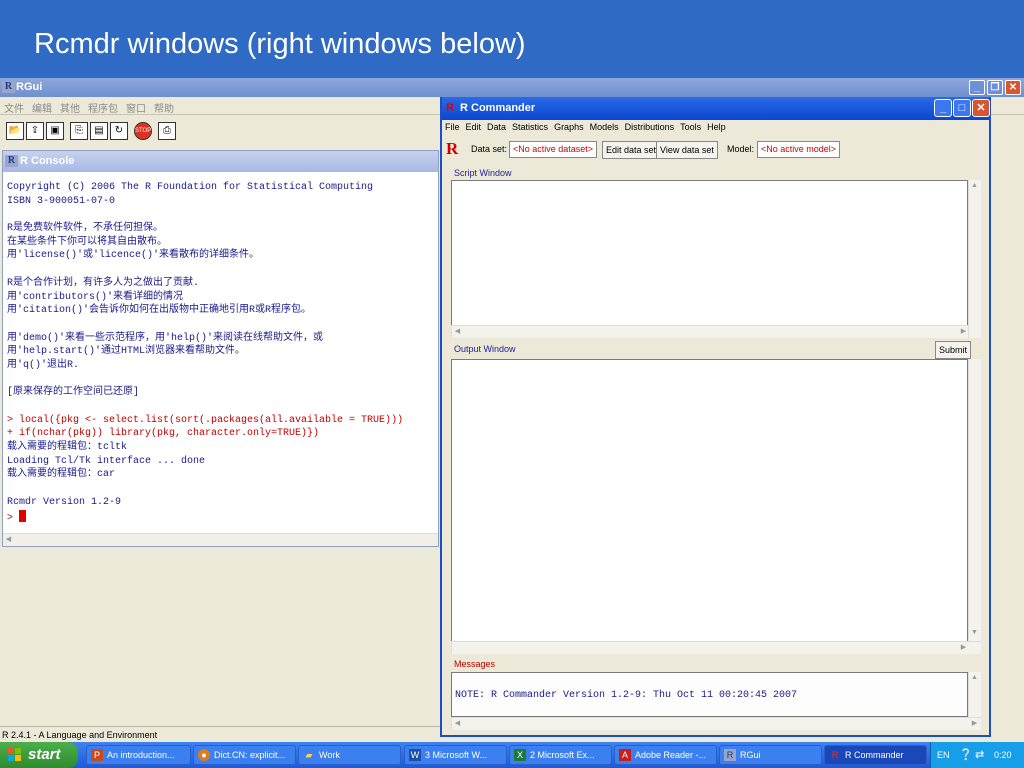  What do you see at coordinates (715, 108) in the screenshot?
I see `r-commander-titlebar: R R Commander` at bounding box center [715, 108].